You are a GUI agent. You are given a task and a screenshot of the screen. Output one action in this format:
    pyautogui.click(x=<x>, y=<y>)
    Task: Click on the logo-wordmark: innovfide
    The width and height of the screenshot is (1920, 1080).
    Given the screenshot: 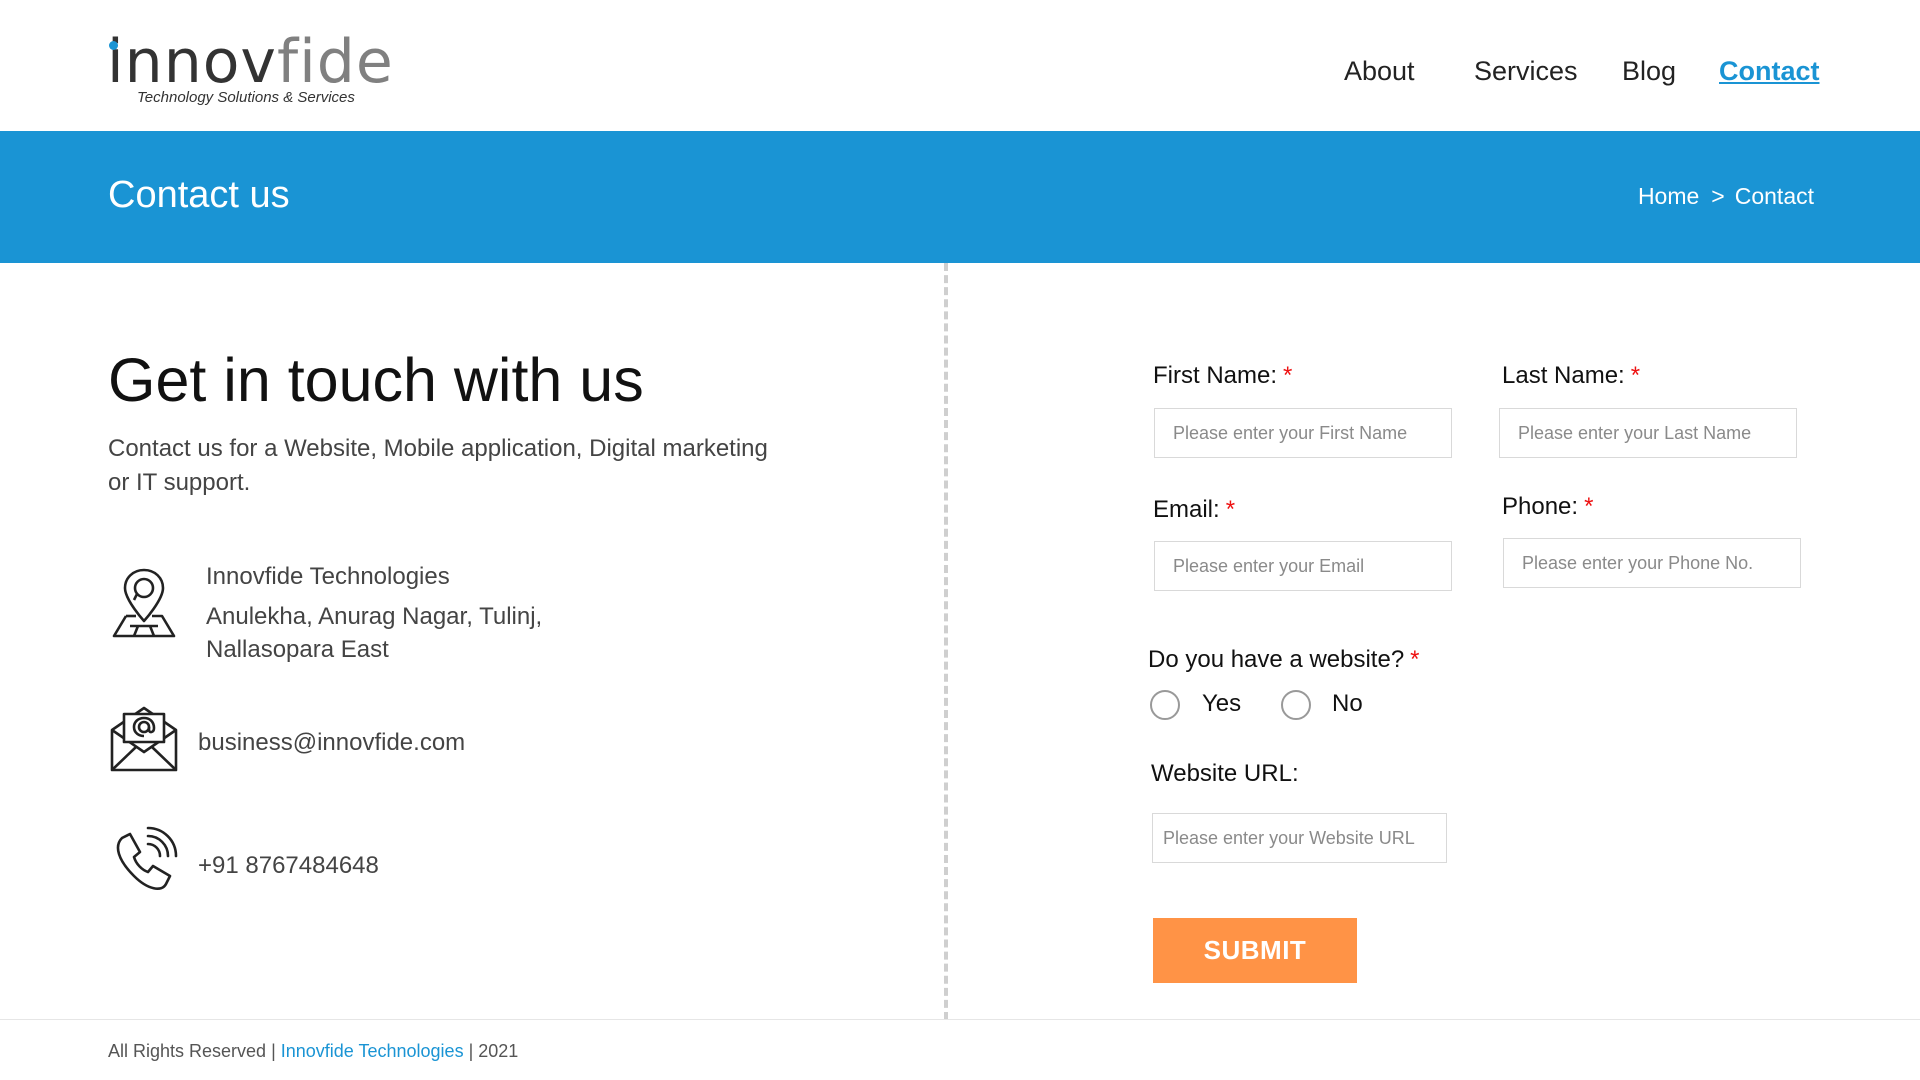 What is the action you would take?
    pyautogui.click(x=250, y=62)
    